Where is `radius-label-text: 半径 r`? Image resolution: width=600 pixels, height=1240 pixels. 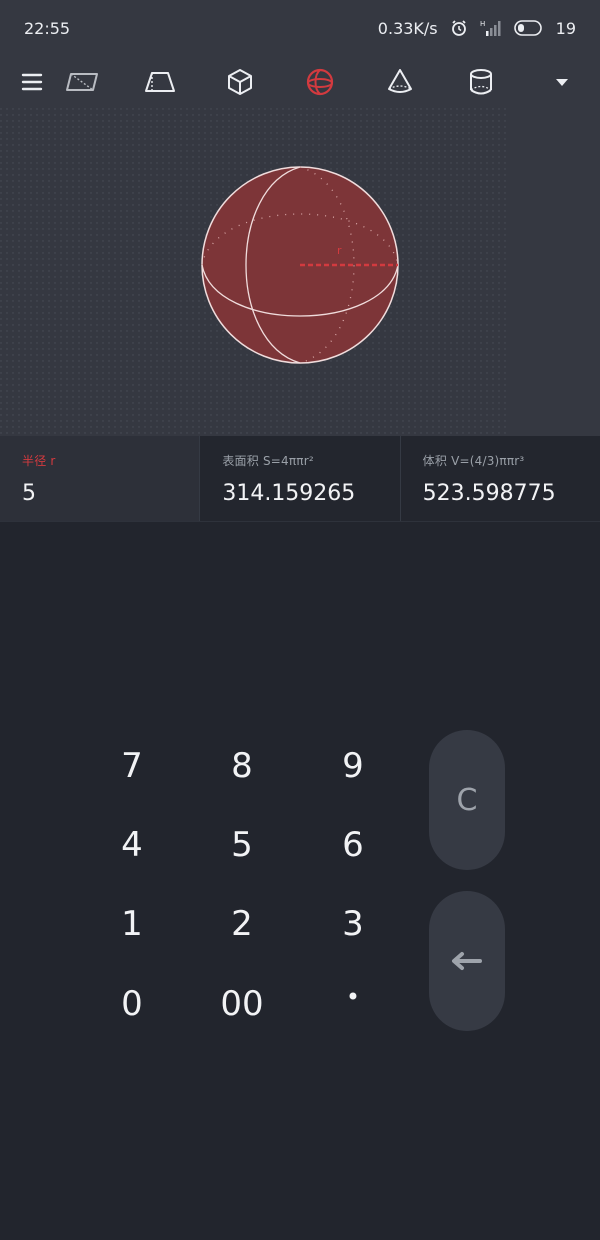 radius-label-text: 半径 r is located at coordinates (39, 461).